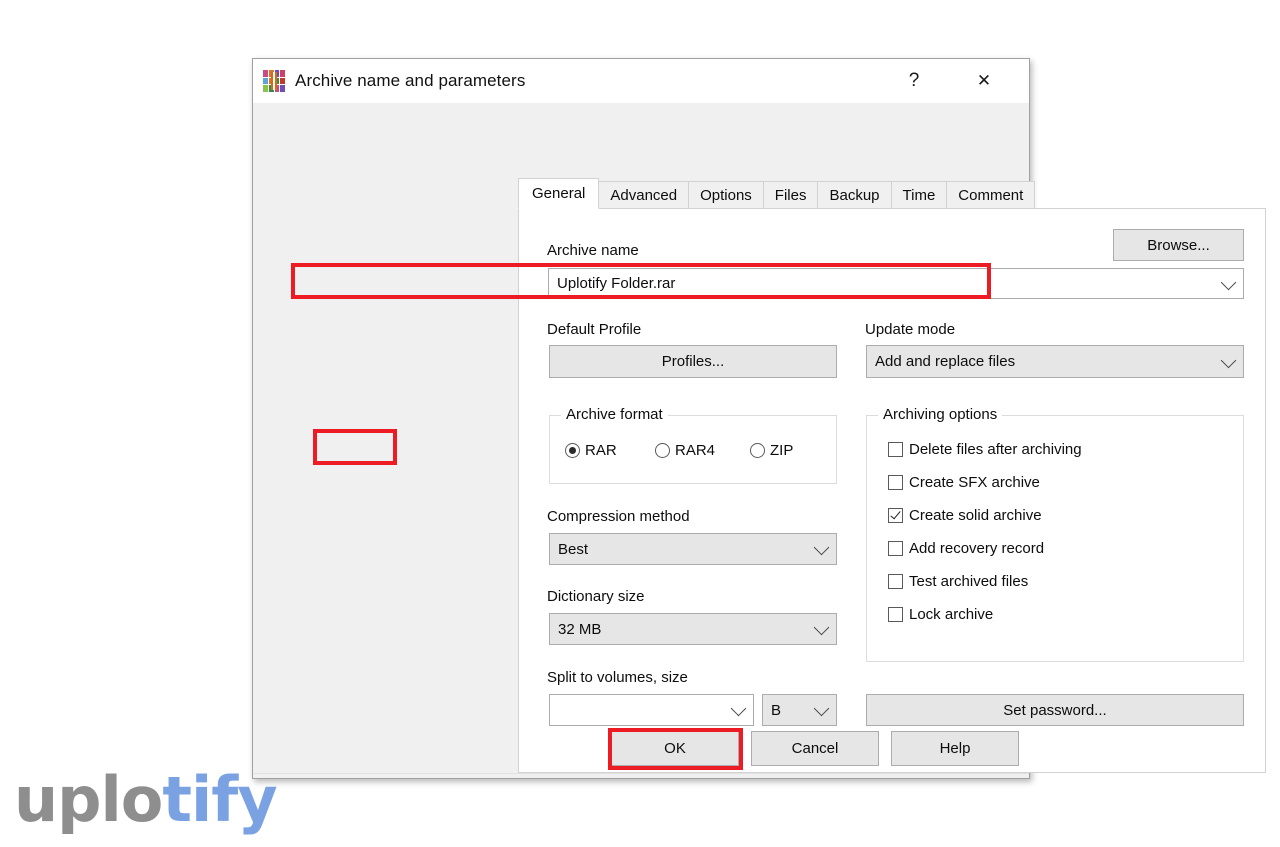  What do you see at coordinates (641, 773) in the screenshot?
I see `footer-divider` at bounding box center [641, 773].